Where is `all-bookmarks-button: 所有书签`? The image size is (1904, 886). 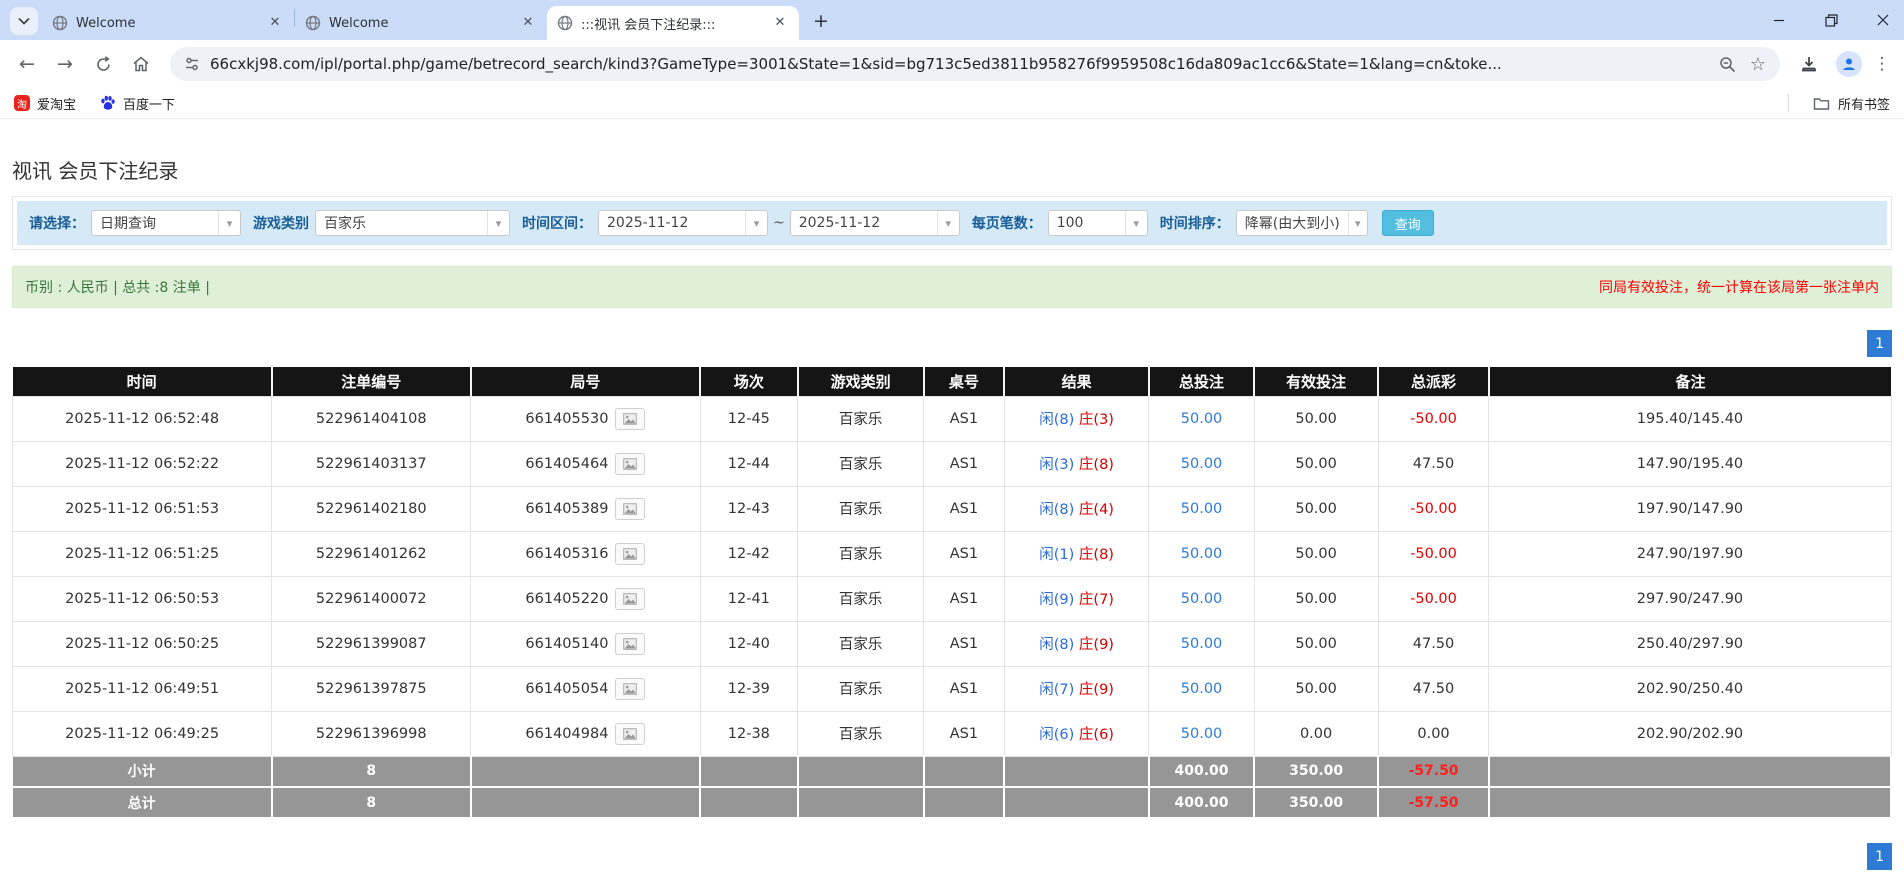
all-bookmarks-button: 所有书签 is located at coordinates (1851, 103).